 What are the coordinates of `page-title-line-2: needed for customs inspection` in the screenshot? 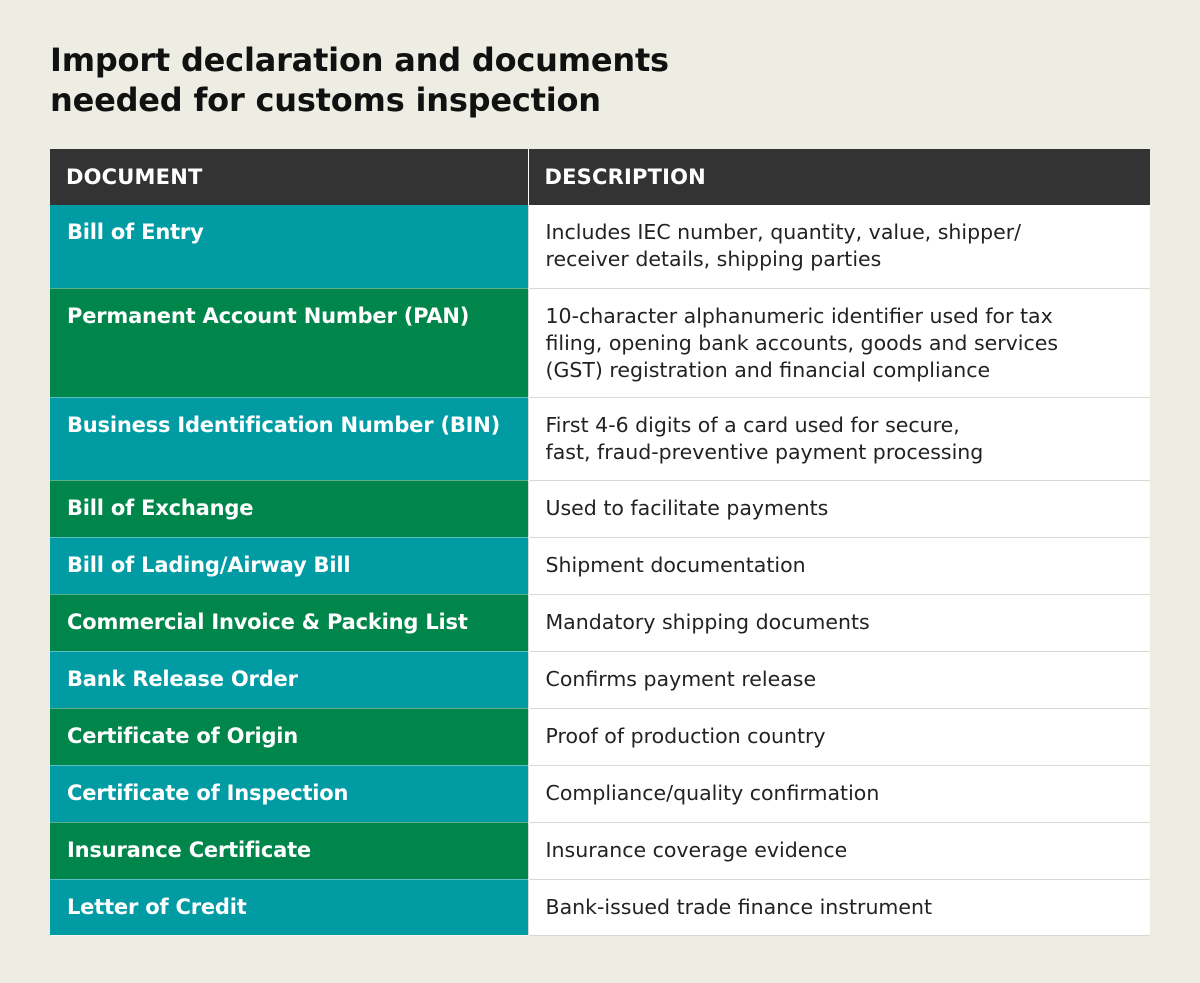 It's located at (325, 100).